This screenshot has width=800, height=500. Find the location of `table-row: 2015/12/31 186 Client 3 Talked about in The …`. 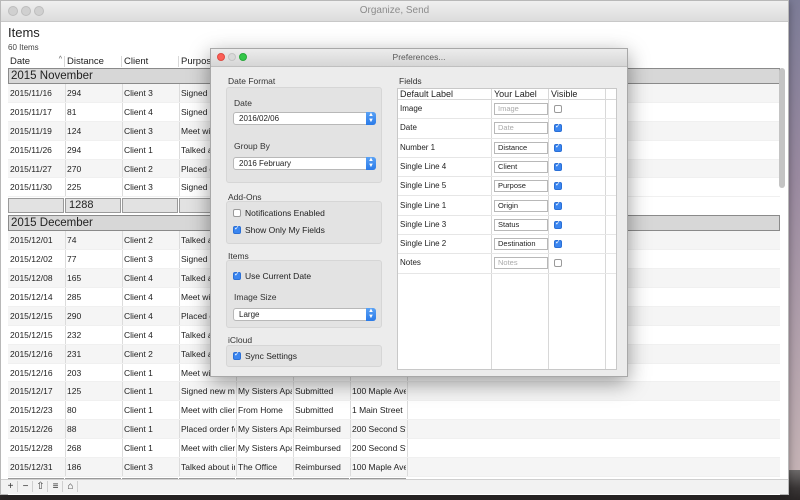

table-row: 2015/12/31 186 Client 3 Talked about in The … is located at coordinates (394, 467).